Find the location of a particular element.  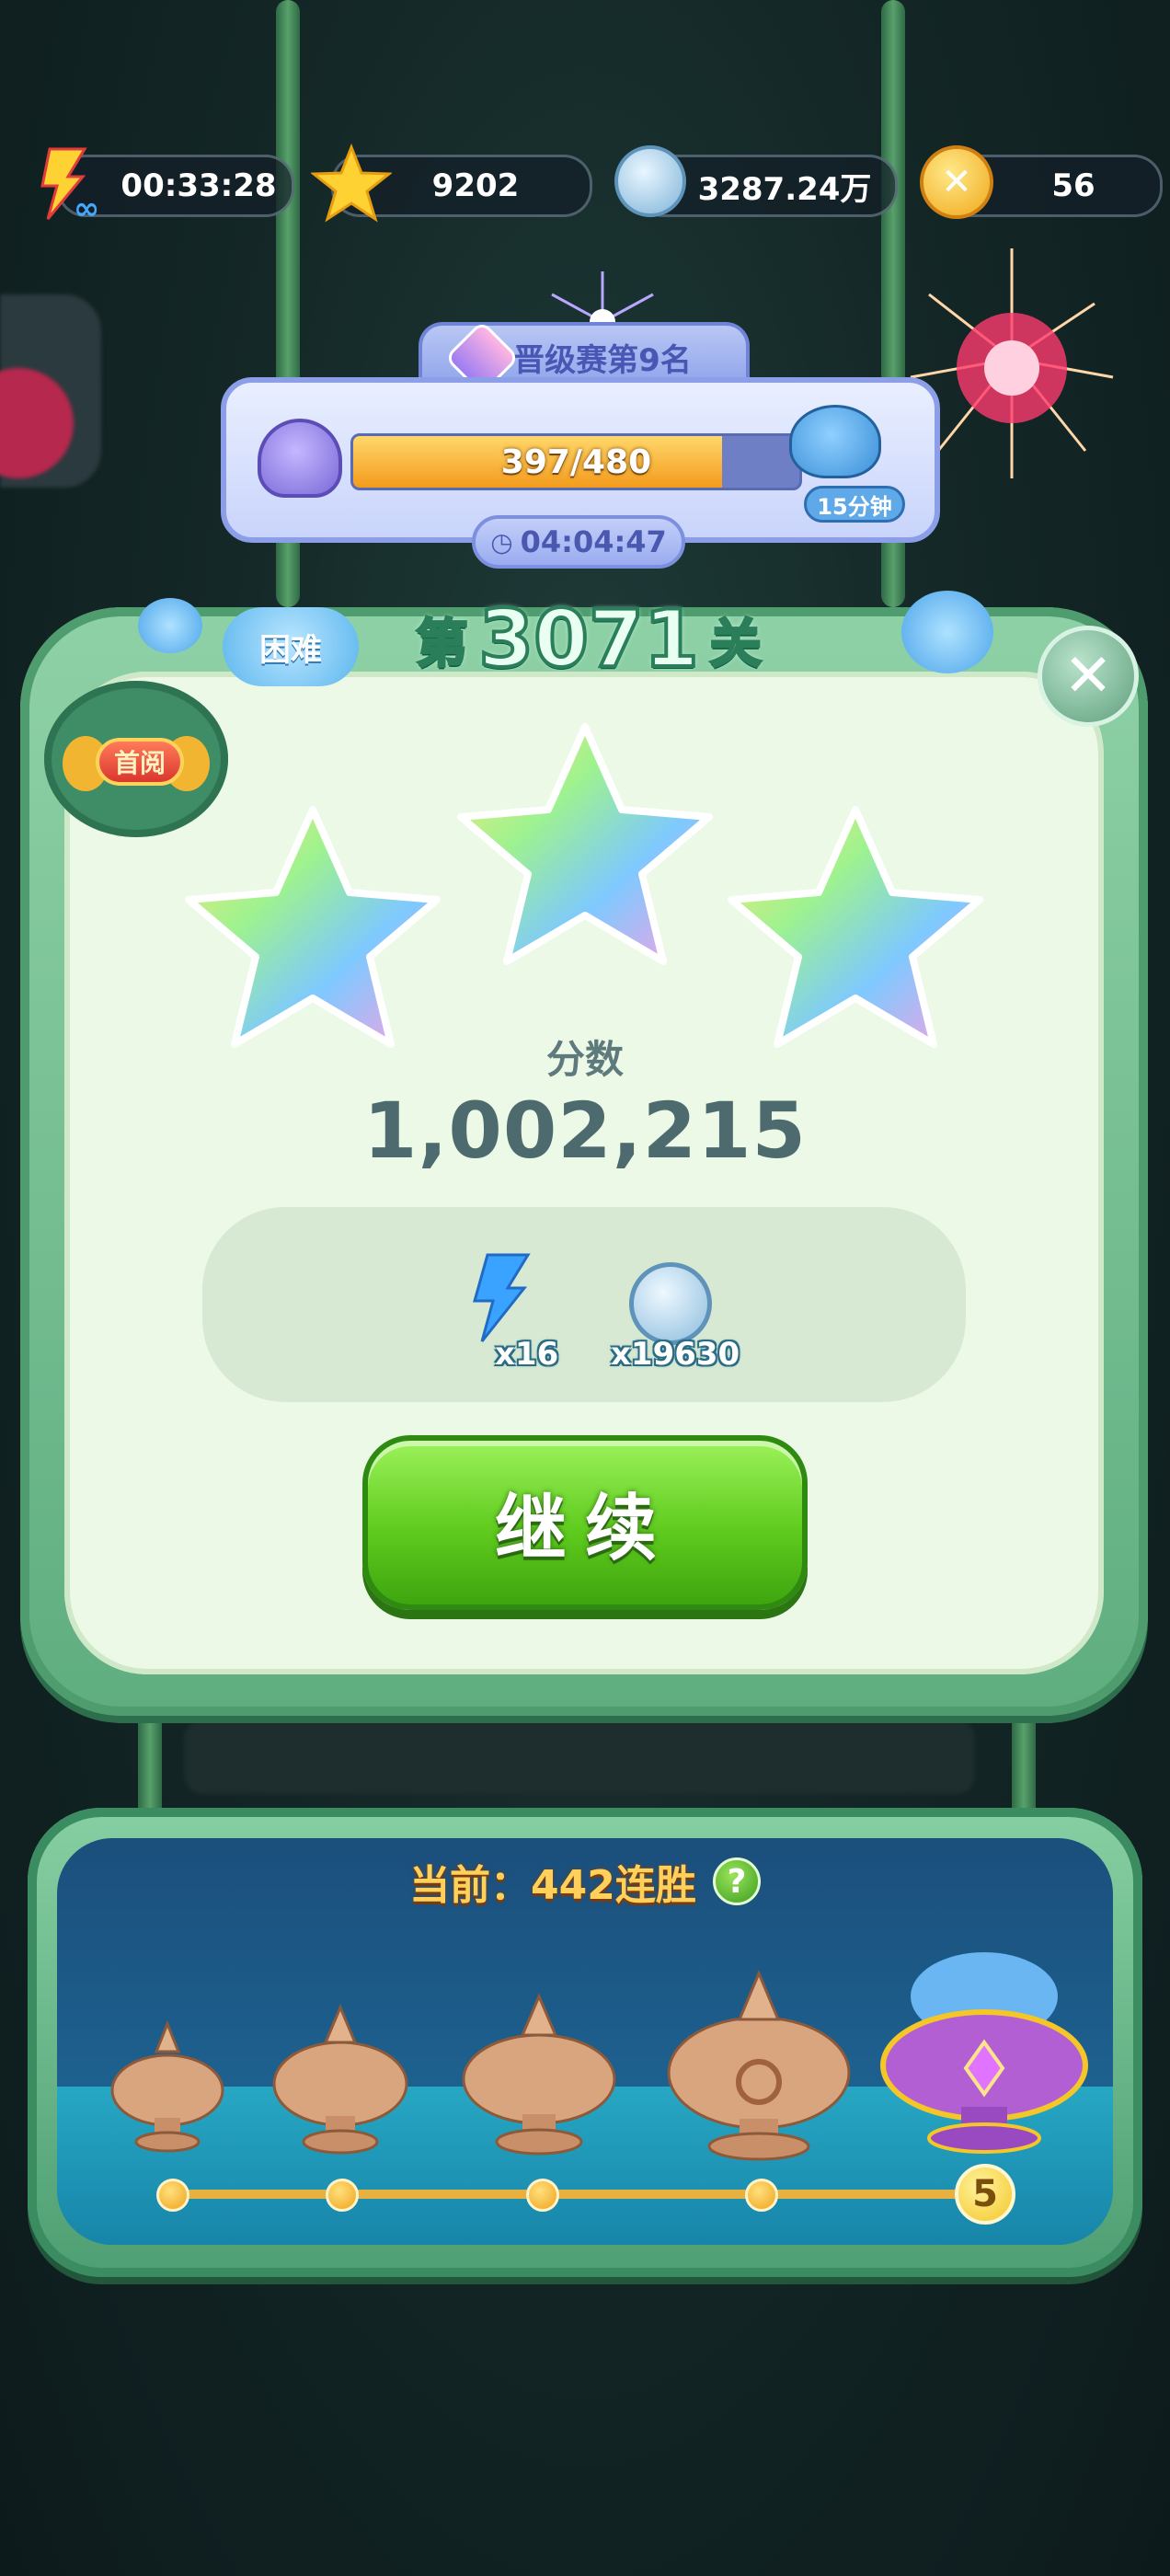

trophy-final-icon is located at coordinates (984, 2053).